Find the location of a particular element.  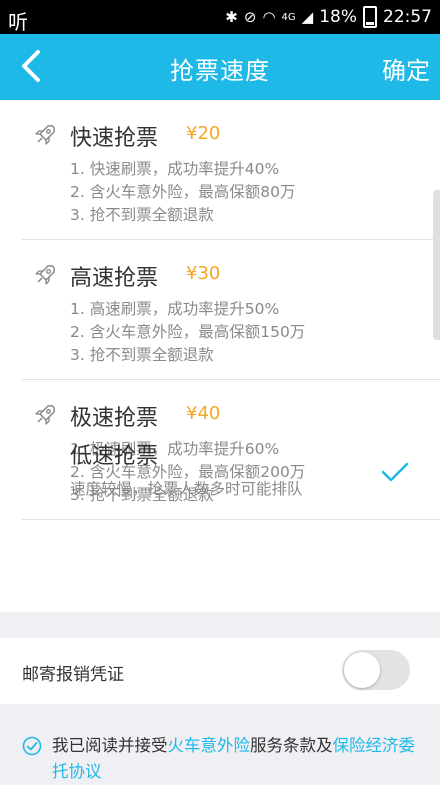

option-feature: 2. 含火车意外险，最高保额150万 is located at coordinates (188, 332).